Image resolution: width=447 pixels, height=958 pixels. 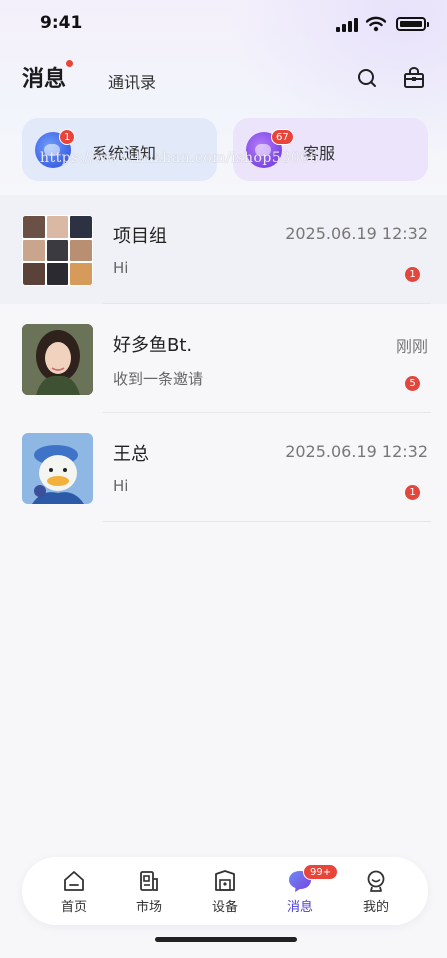 What do you see at coordinates (223, 249) in the screenshot?
I see `chat-row-project-group: 项目组 2025.06.19 12:32 Hi 1` at bounding box center [223, 249].